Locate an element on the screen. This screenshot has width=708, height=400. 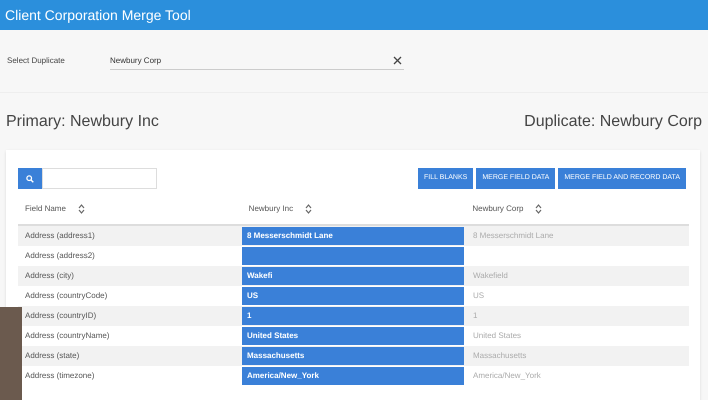
field-name-cell: Address (address1) is located at coordinates (60, 235).